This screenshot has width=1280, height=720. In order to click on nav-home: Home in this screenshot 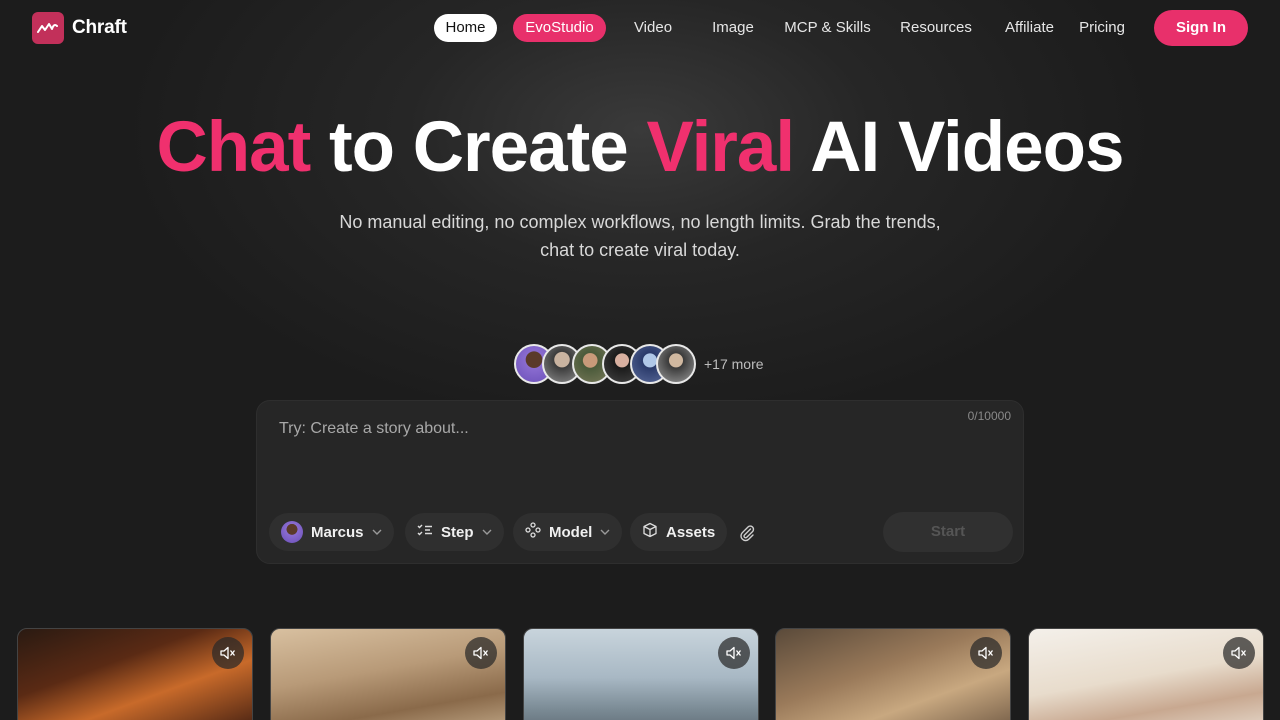, I will do `click(465, 28)`.